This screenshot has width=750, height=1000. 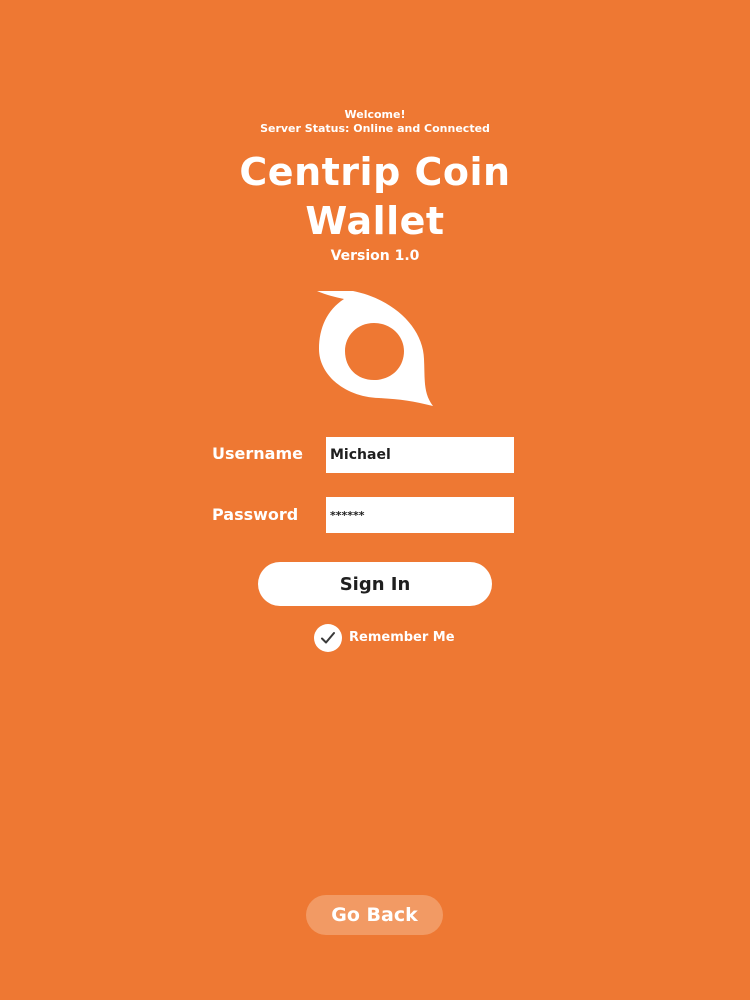 I want to click on app-title-line-1: Centrip Coin, so click(x=375, y=172).